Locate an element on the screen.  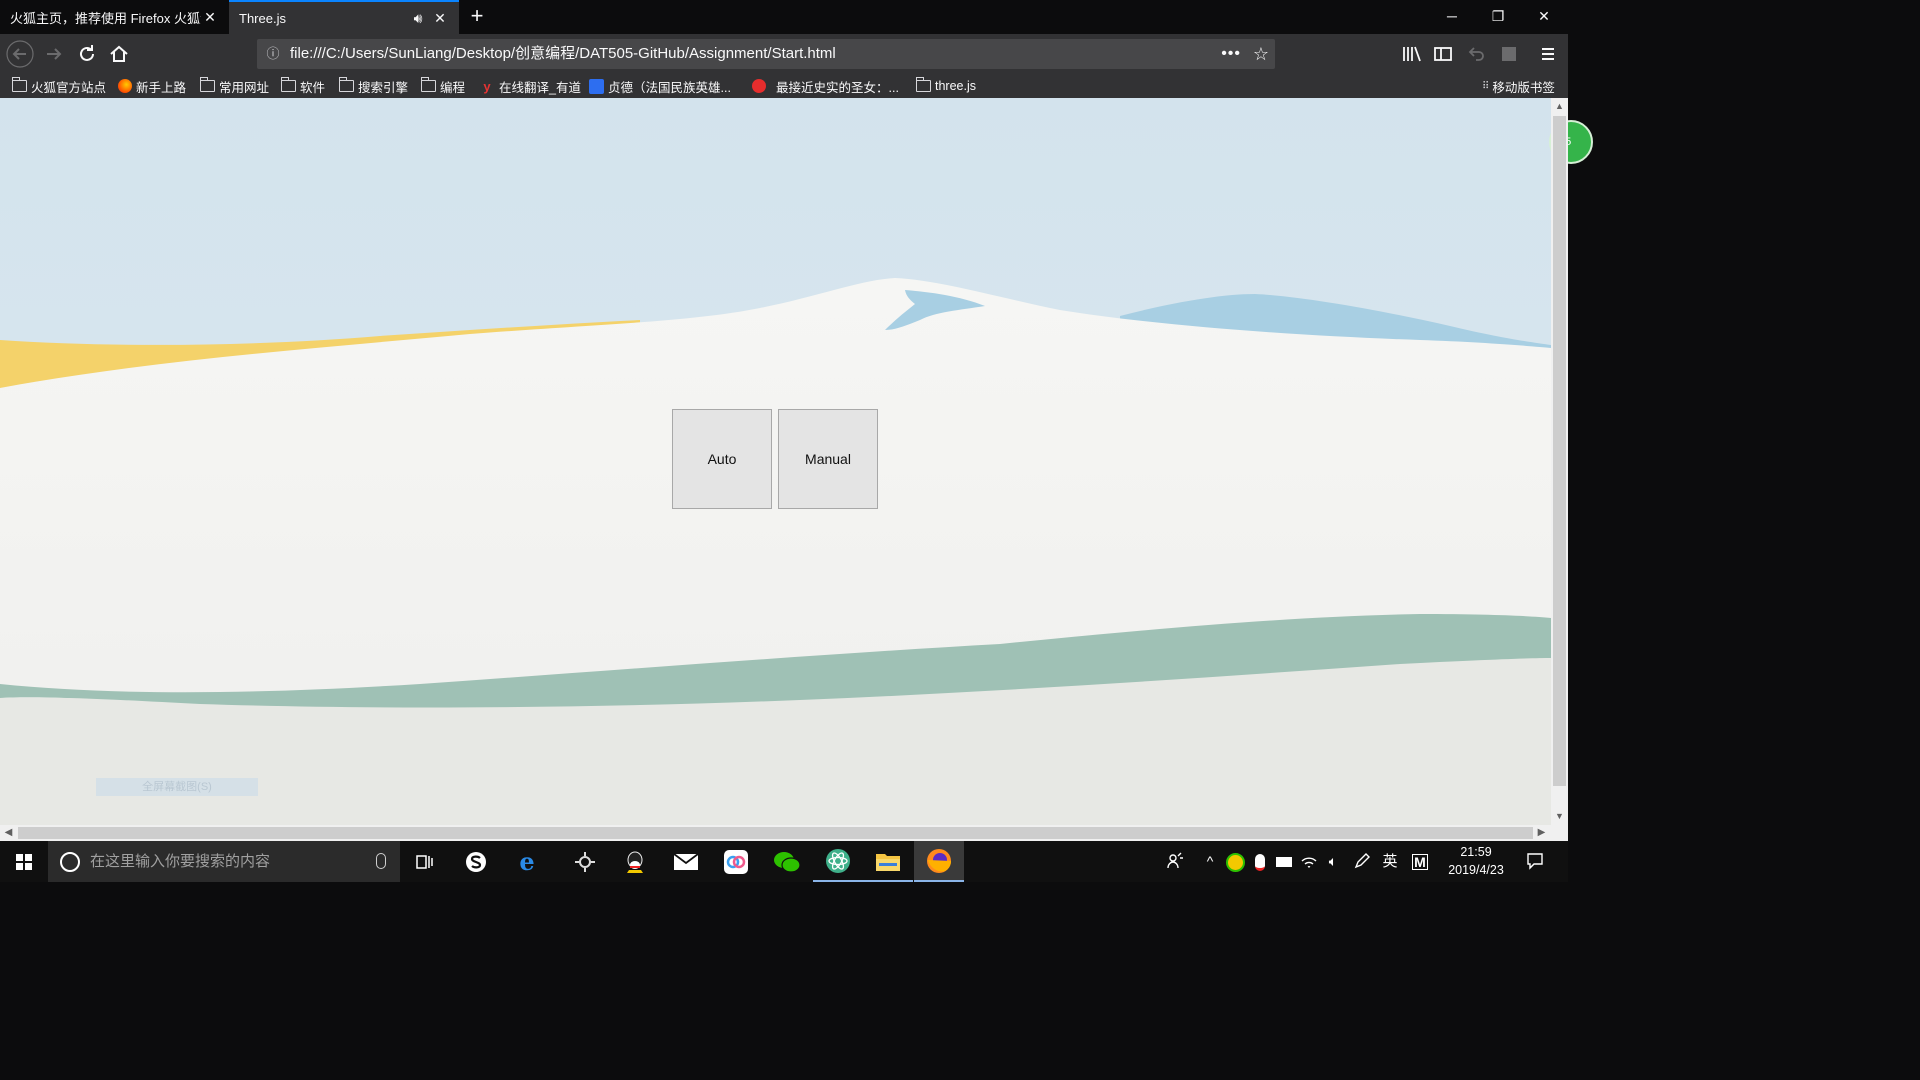
bookmark-item: y 在线翻译_有道 is located at coordinates (530, 86).